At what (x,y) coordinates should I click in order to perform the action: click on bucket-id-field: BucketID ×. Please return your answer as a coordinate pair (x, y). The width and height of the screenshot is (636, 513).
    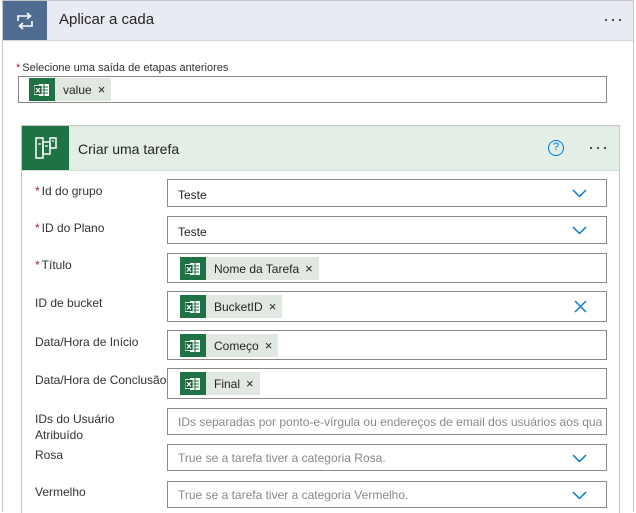
    Looking at the image, I should click on (387, 306).